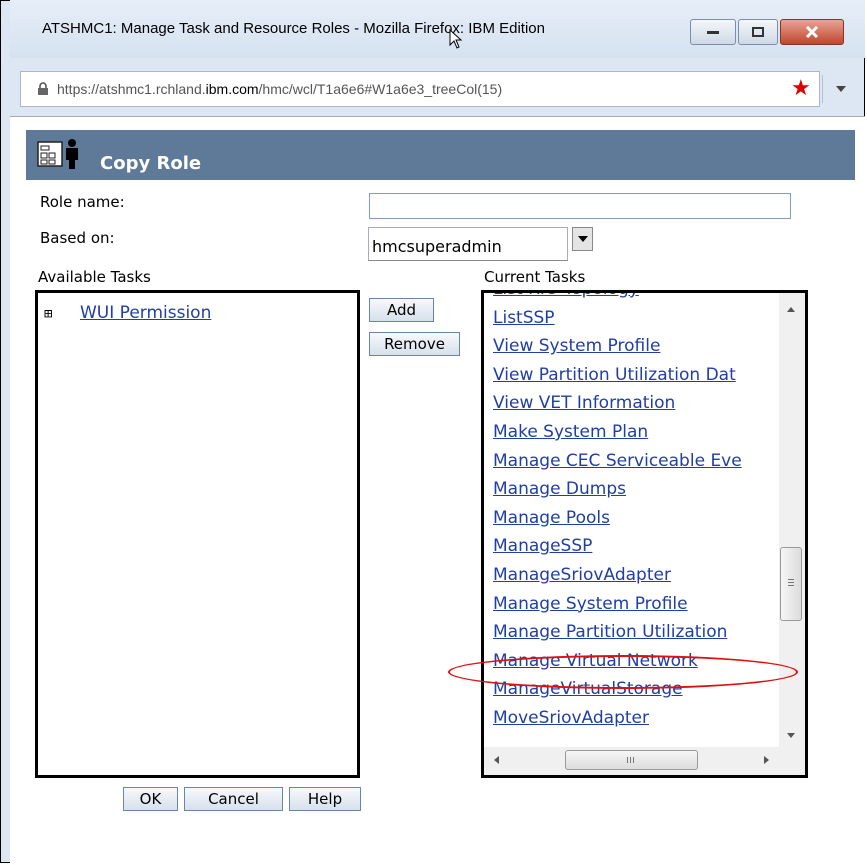  I want to click on current-task-item: ManageSriovAdapter, so click(582, 575).